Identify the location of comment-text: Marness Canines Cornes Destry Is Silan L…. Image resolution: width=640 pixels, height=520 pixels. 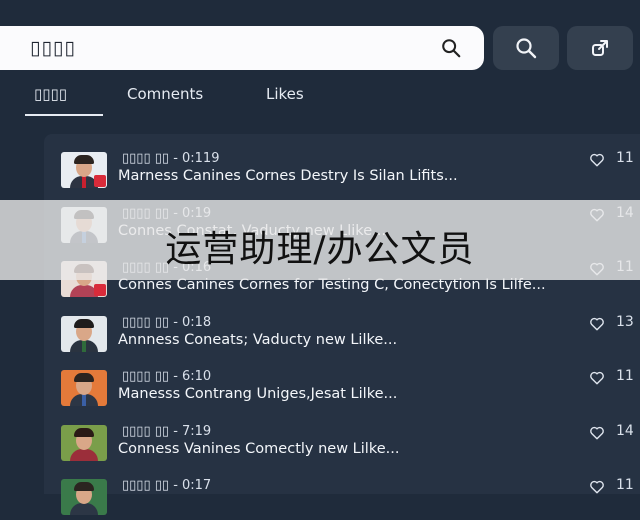
(288, 176).